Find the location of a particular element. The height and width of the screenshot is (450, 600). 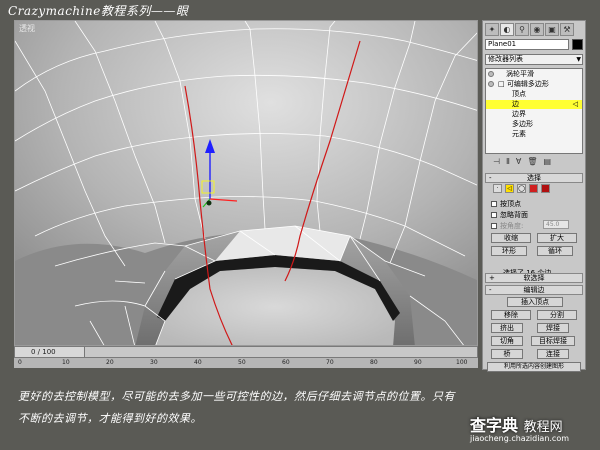

insert-vertex-button: 插入顶点 is located at coordinates (535, 302).